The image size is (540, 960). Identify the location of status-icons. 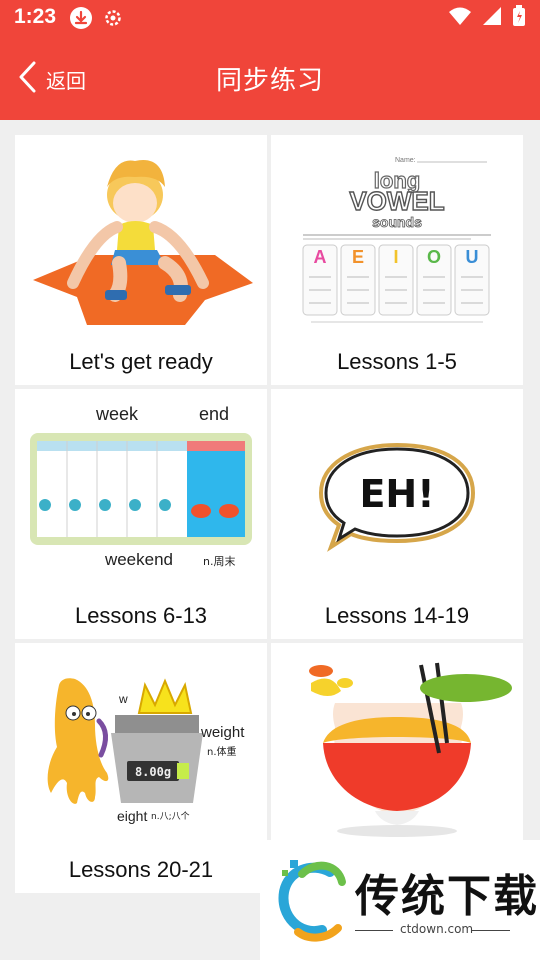
(487, 18).